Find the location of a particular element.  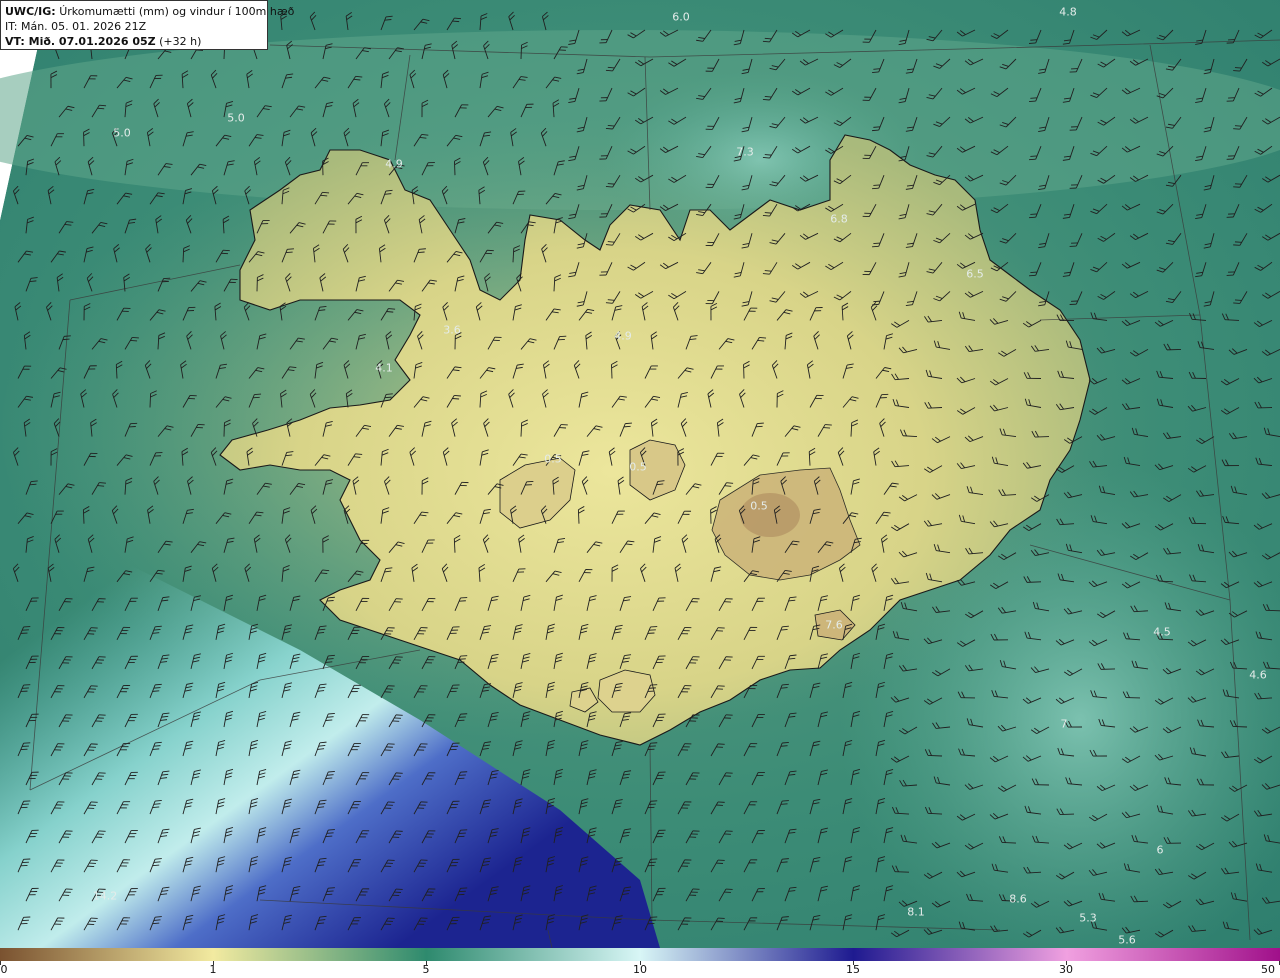

value-label: 6.0 is located at coordinates (681, 17).